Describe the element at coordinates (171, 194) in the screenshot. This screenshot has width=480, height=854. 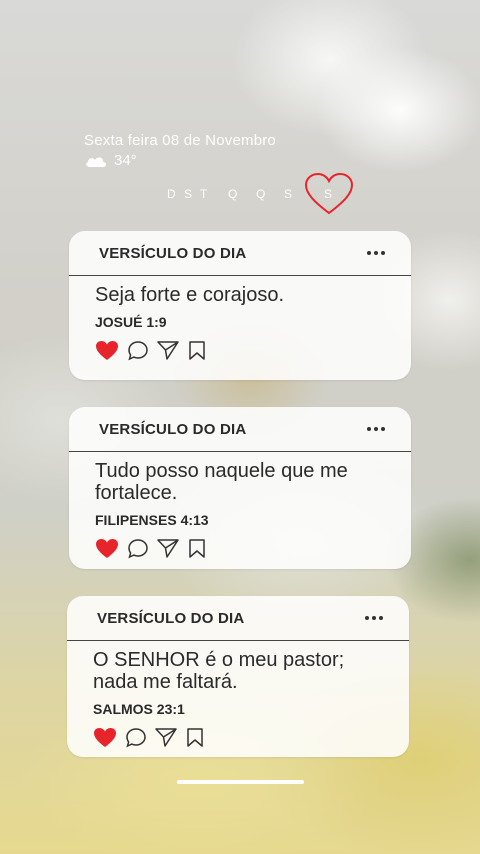
I see `day-sunday: D` at that location.